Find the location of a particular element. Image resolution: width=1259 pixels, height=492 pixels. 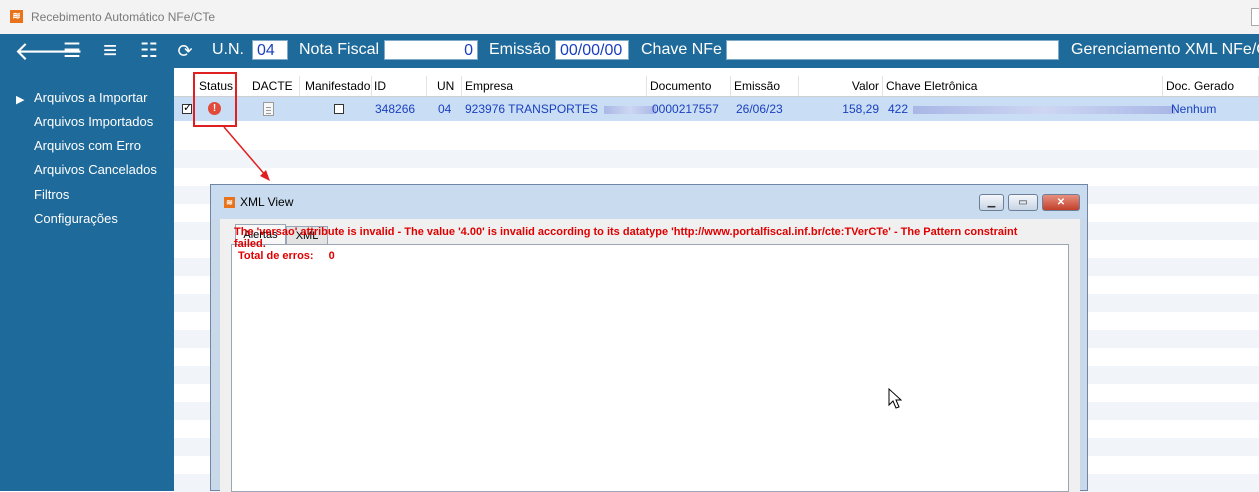

minimize-button: ▁ is located at coordinates (991, 202).